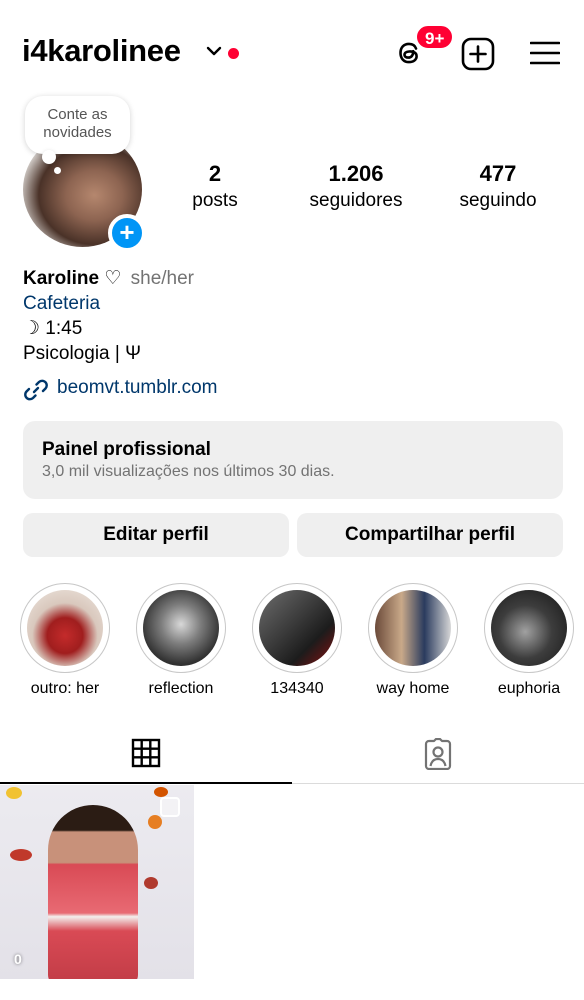  I want to click on stat-posts-value: 2, so click(215, 173).